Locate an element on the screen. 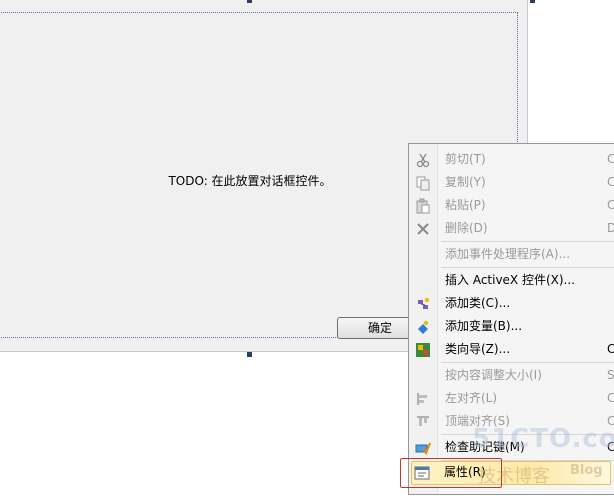 The image size is (614, 498). scissors-icon is located at coordinates (423, 160).